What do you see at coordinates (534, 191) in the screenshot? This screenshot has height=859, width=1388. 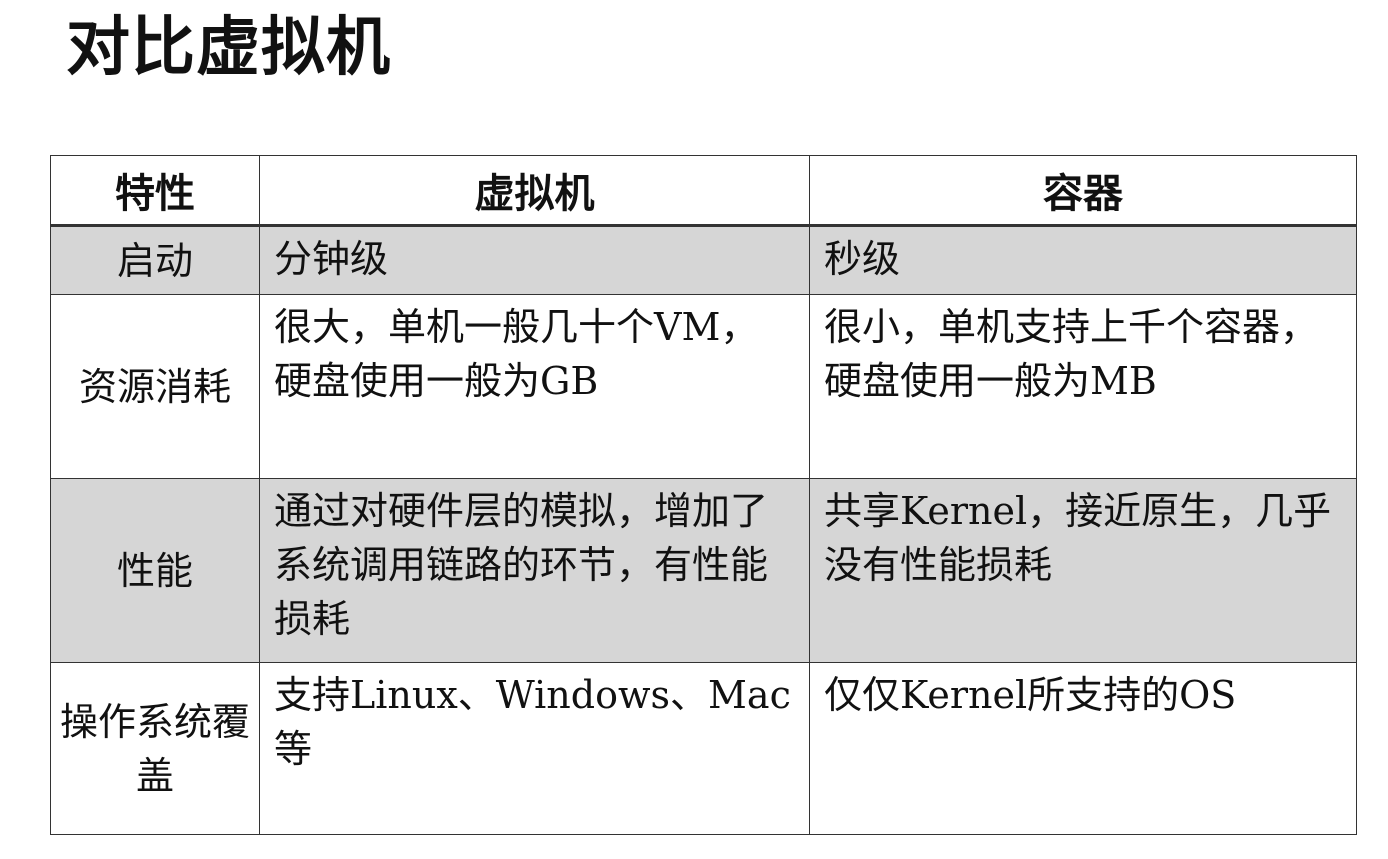 I see `header-vm: 虚拟机` at bounding box center [534, 191].